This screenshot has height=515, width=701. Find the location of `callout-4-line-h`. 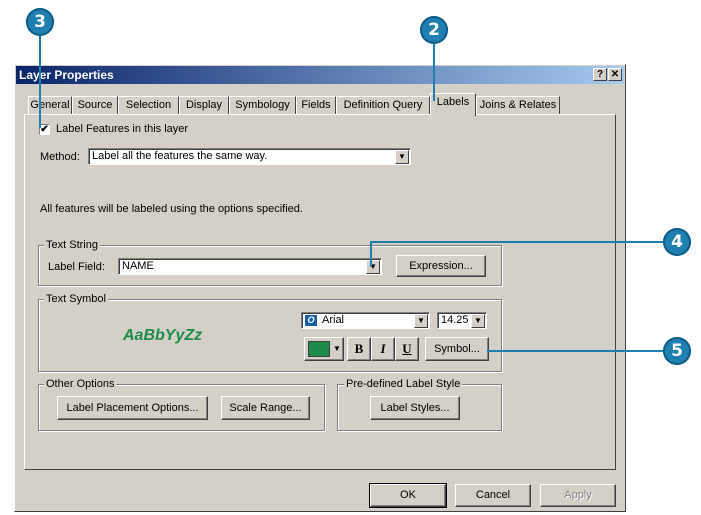

callout-4-line-h is located at coordinates (517, 242).